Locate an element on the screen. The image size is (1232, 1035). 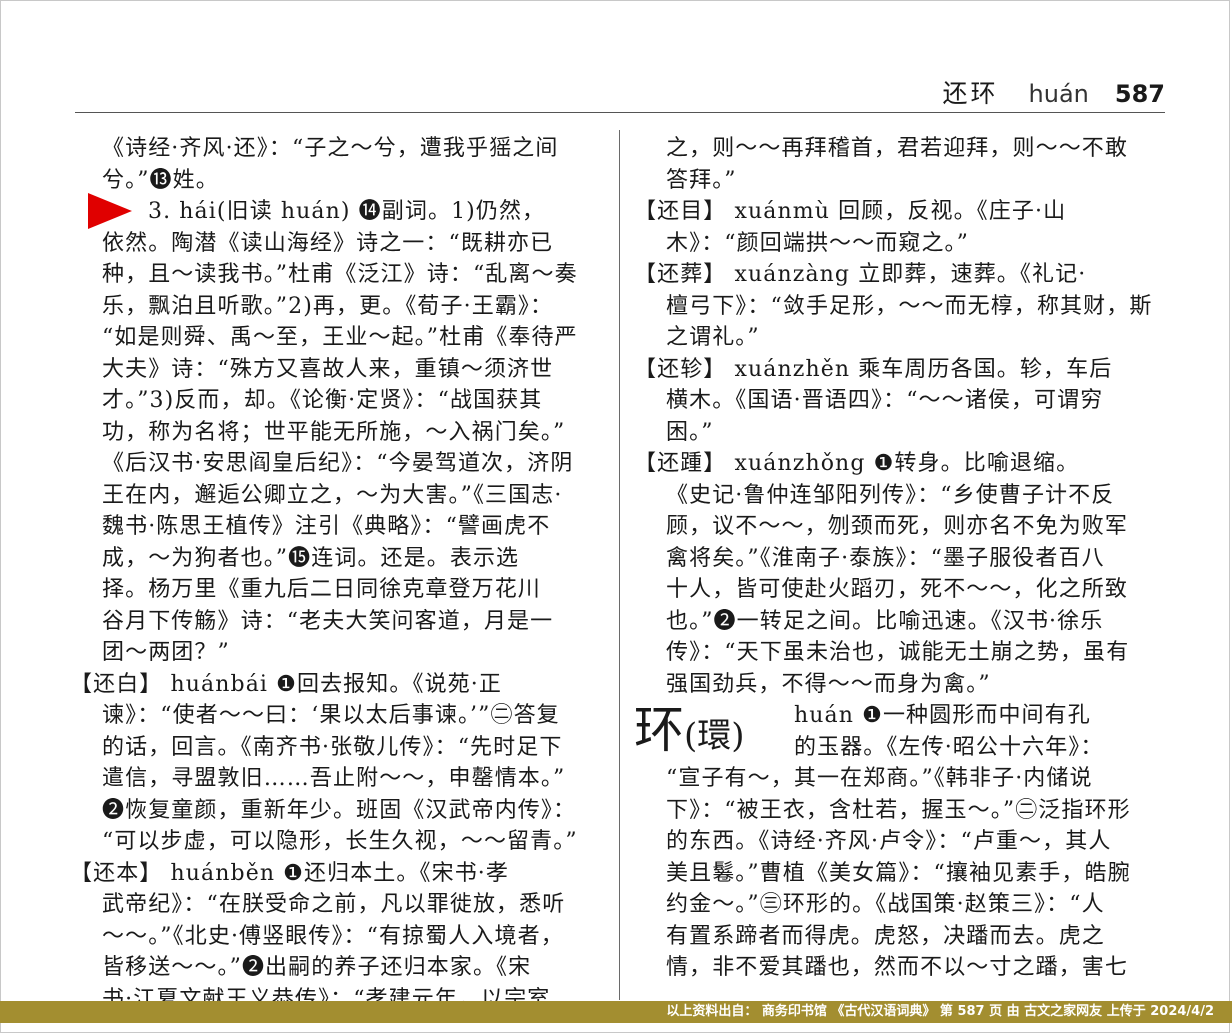
text-line: 兮。”⓭姓。 is located at coordinates (160, 180).